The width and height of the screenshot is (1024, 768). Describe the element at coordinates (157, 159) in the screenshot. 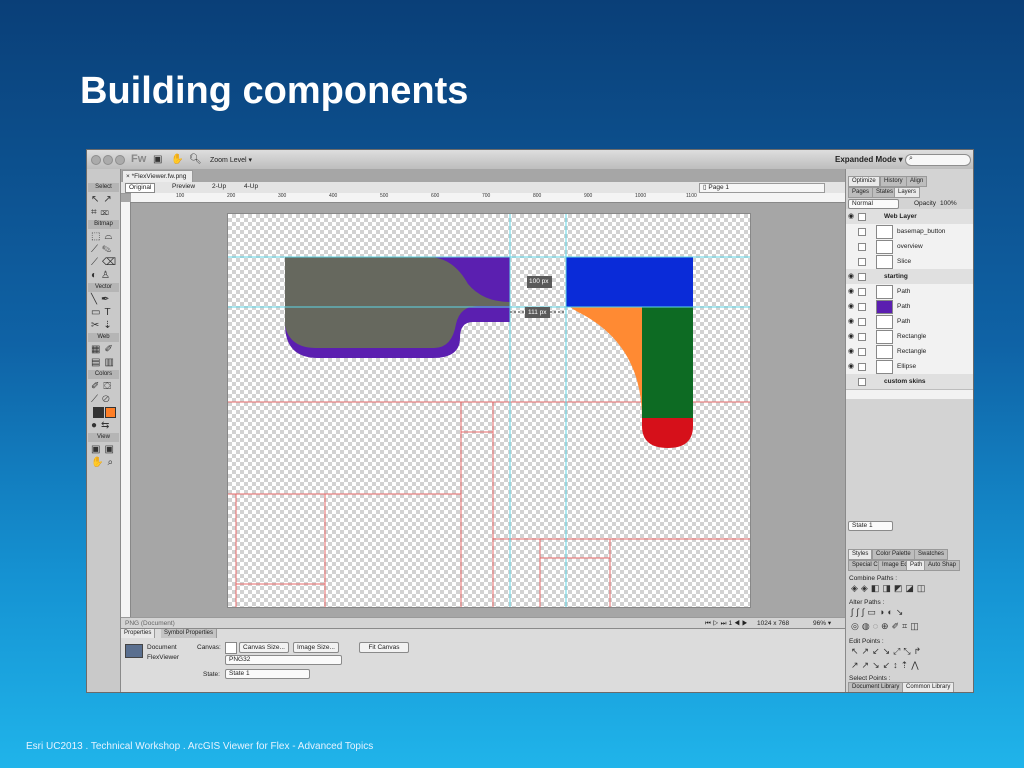

I see `layout-icon: ▣` at that location.